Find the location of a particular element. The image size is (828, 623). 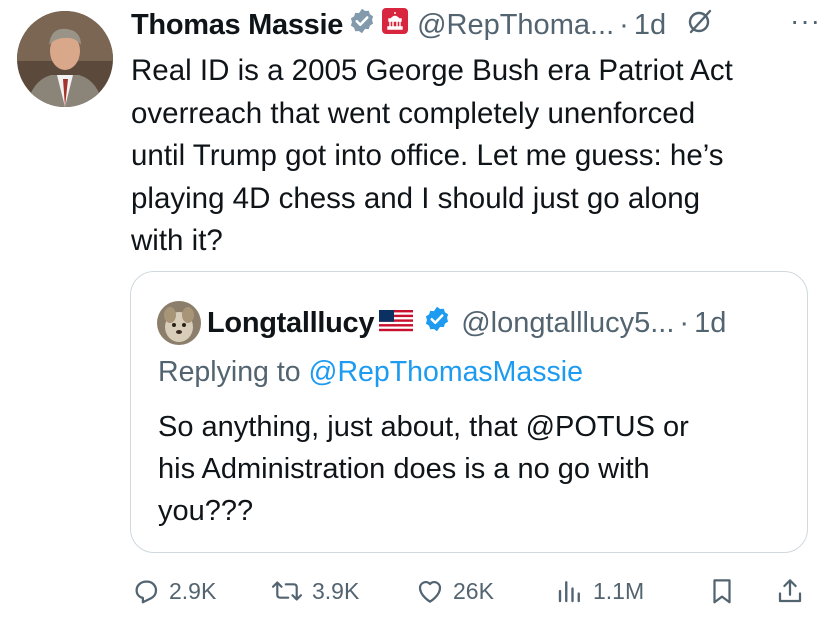

action-bar: 2.9K 3.9K 26K 1.1M is located at coordinates (471, 591).